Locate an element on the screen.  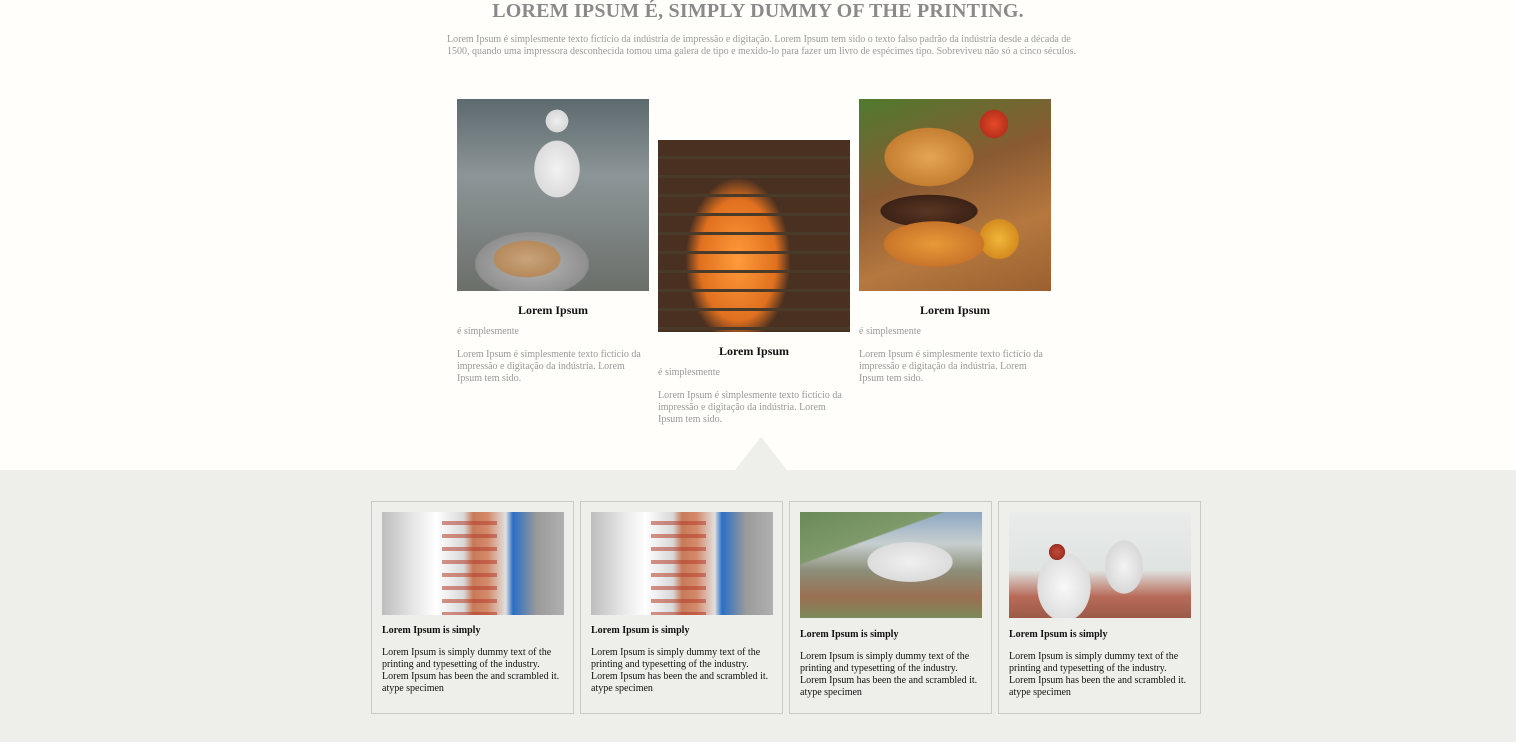
burger-image is located at coordinates (955, 195).